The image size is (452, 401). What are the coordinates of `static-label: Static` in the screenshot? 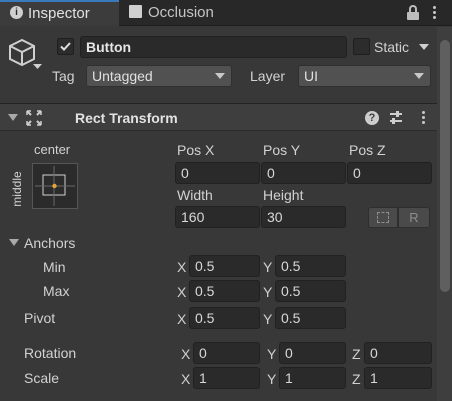 It's located at (391, 47).